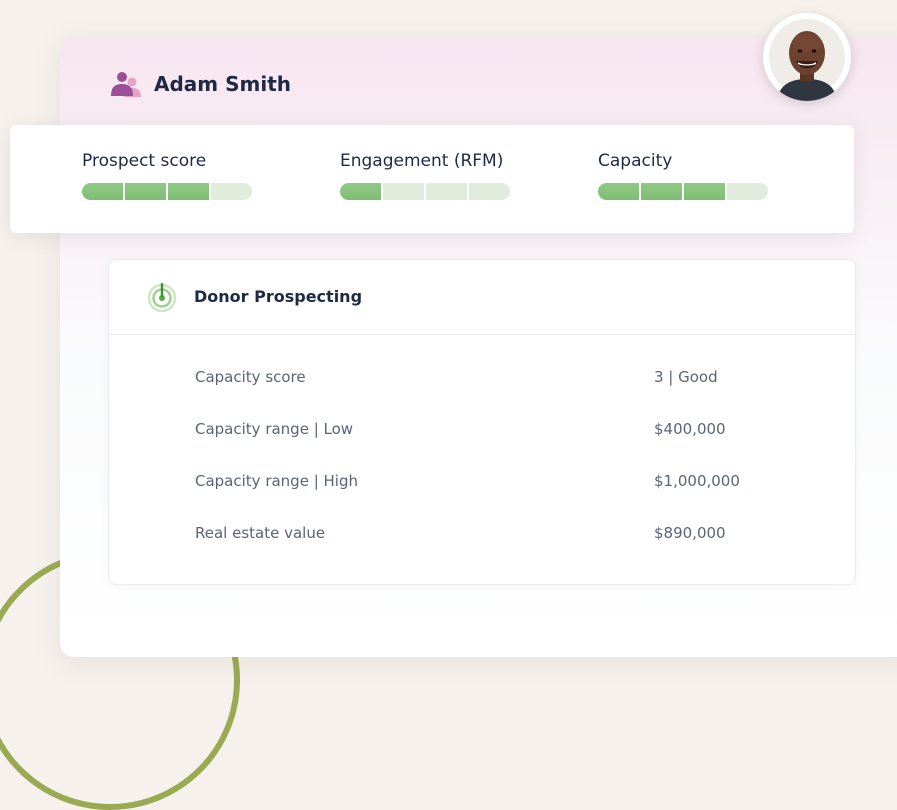  I want to click on user-header: Adam Smith, so click(200, 84).